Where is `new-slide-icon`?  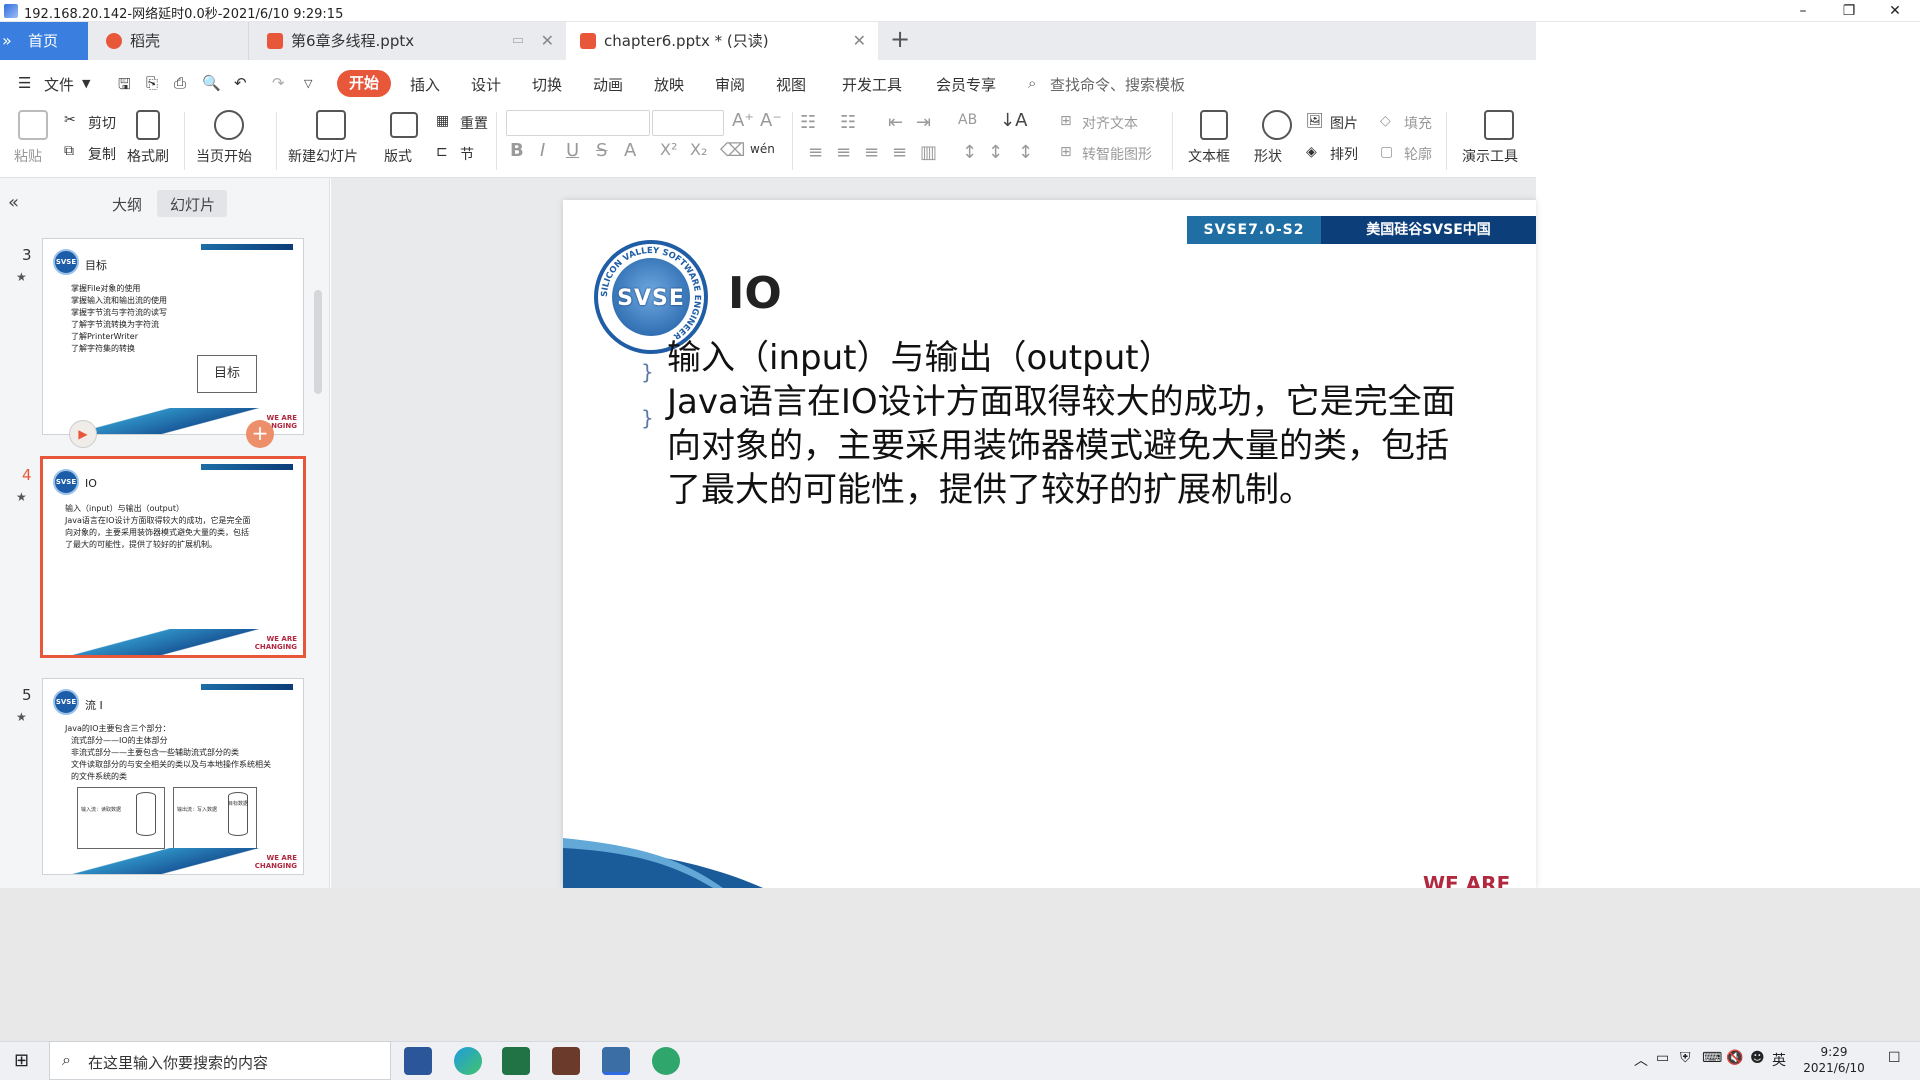 new-slide-icon is located at coordinates (331, 125).